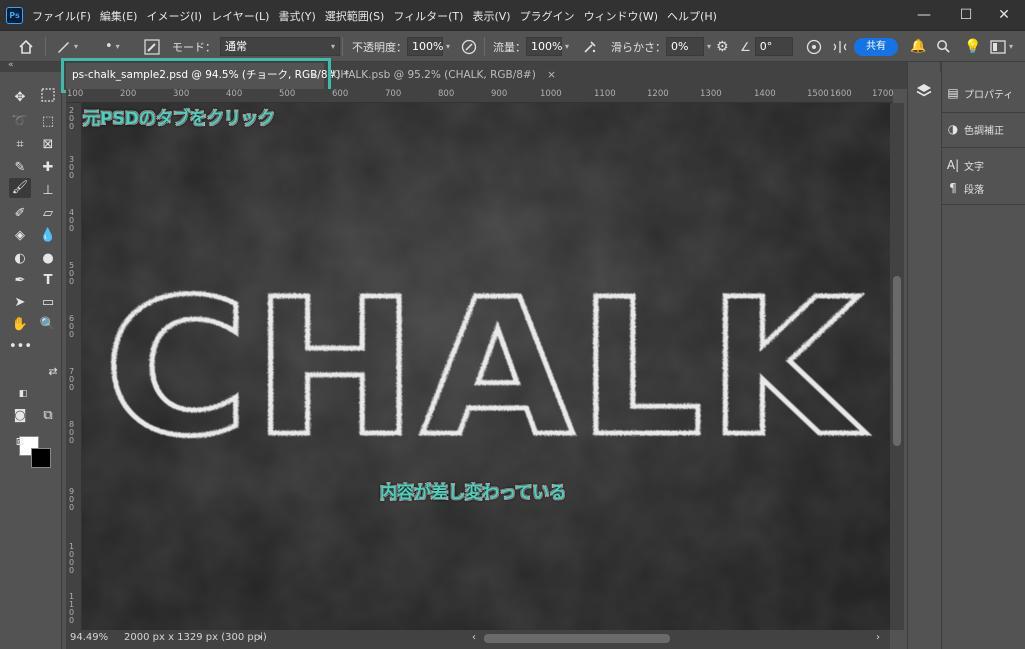 The height and width of the screenshot is (649, 1025). Describe the element at coordinates (48, 259) in the screenshot. I see `sponge-tool-icon: ●` at that location.